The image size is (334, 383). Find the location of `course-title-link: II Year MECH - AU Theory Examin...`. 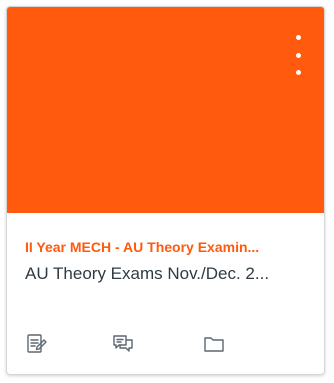

course-title-link: II Year MECH - AU Theory Examin... is located at coordinates (169, 247).